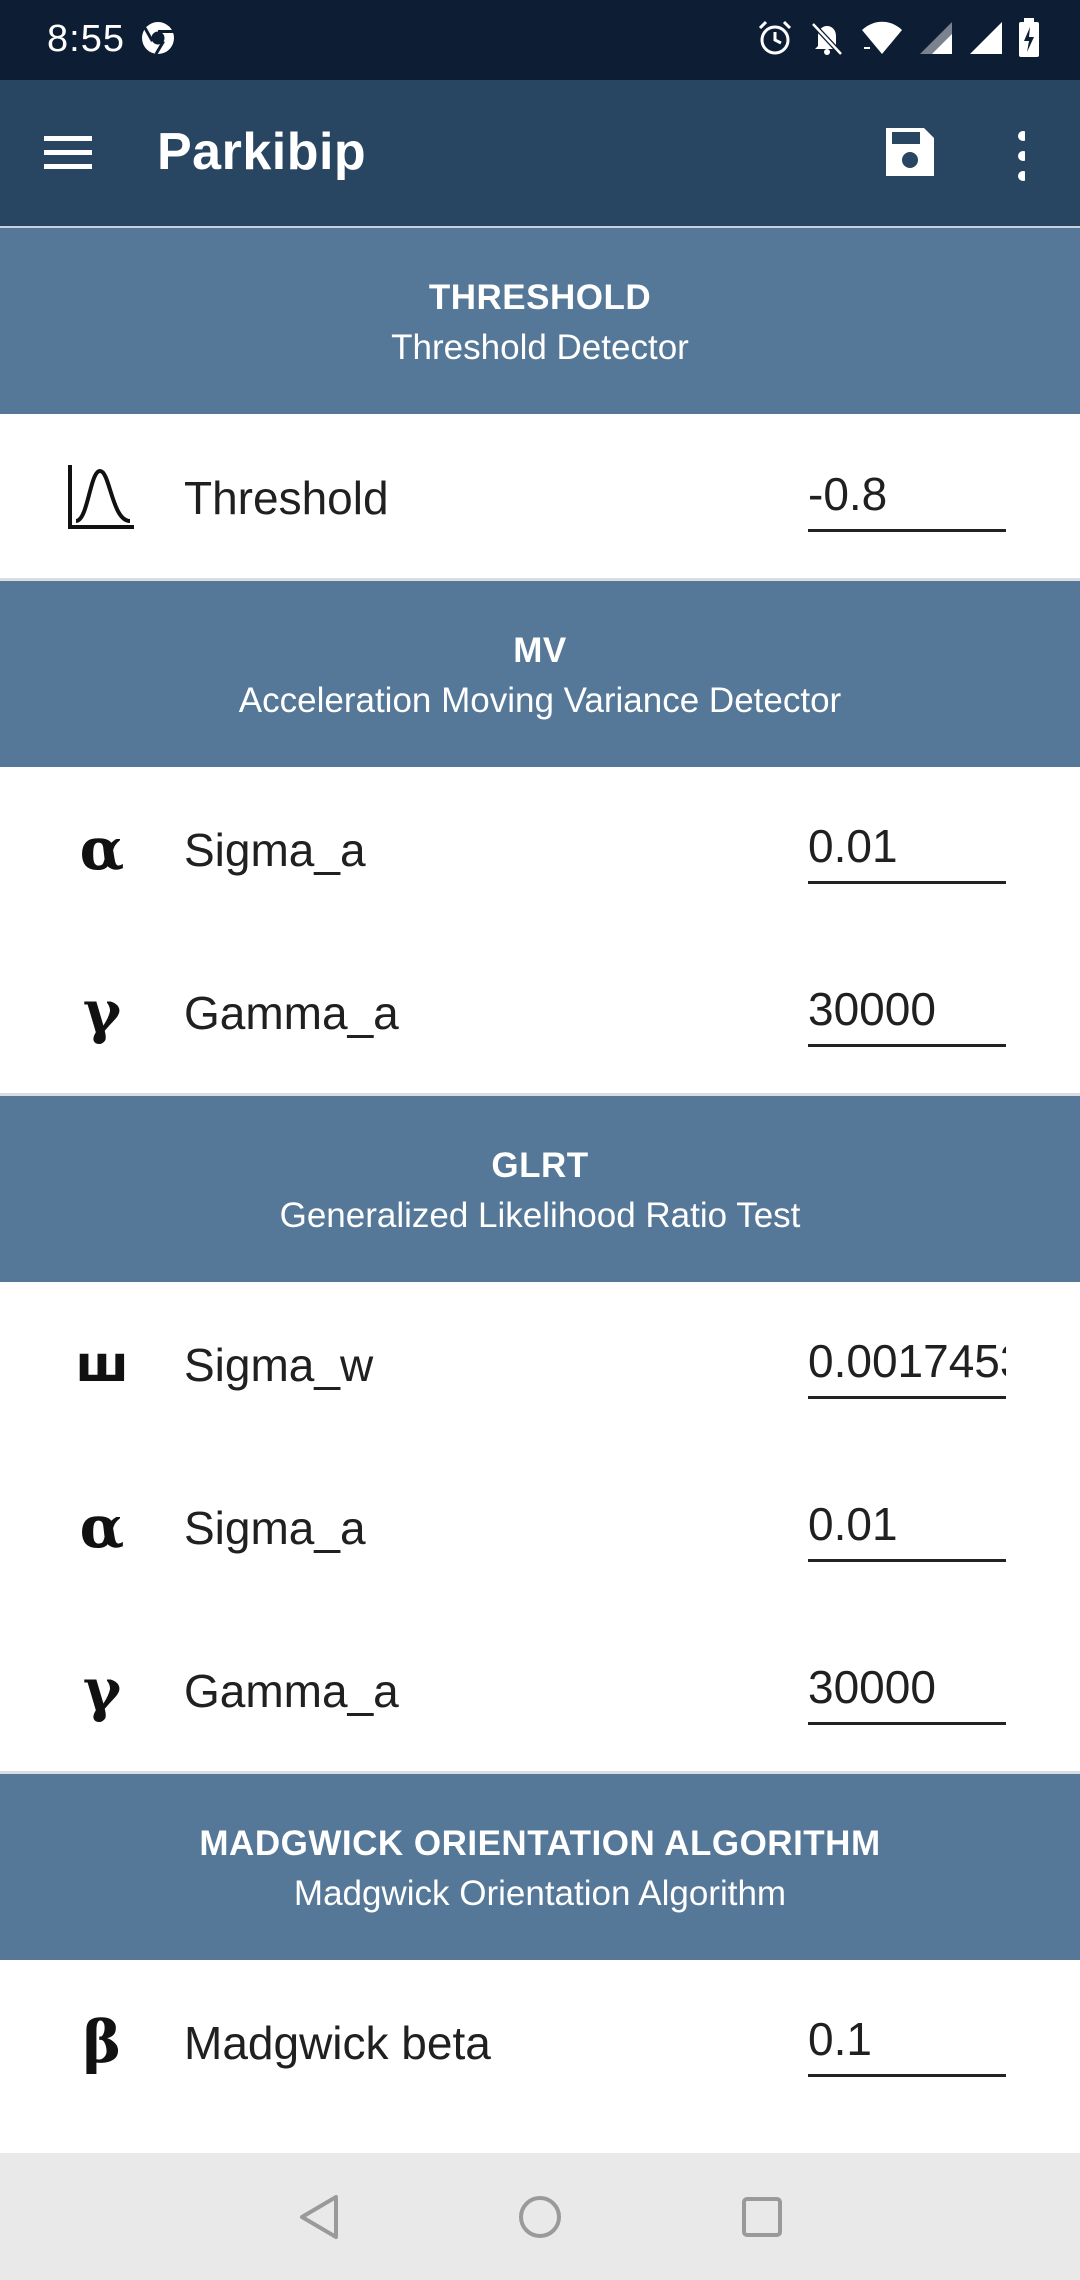 This screenshot has height=2280, width=1080. Describe the element at coordinates (907, 1366) in the screenshot. I see `glrt-sigma-w-input: 0.0017453` at that location.